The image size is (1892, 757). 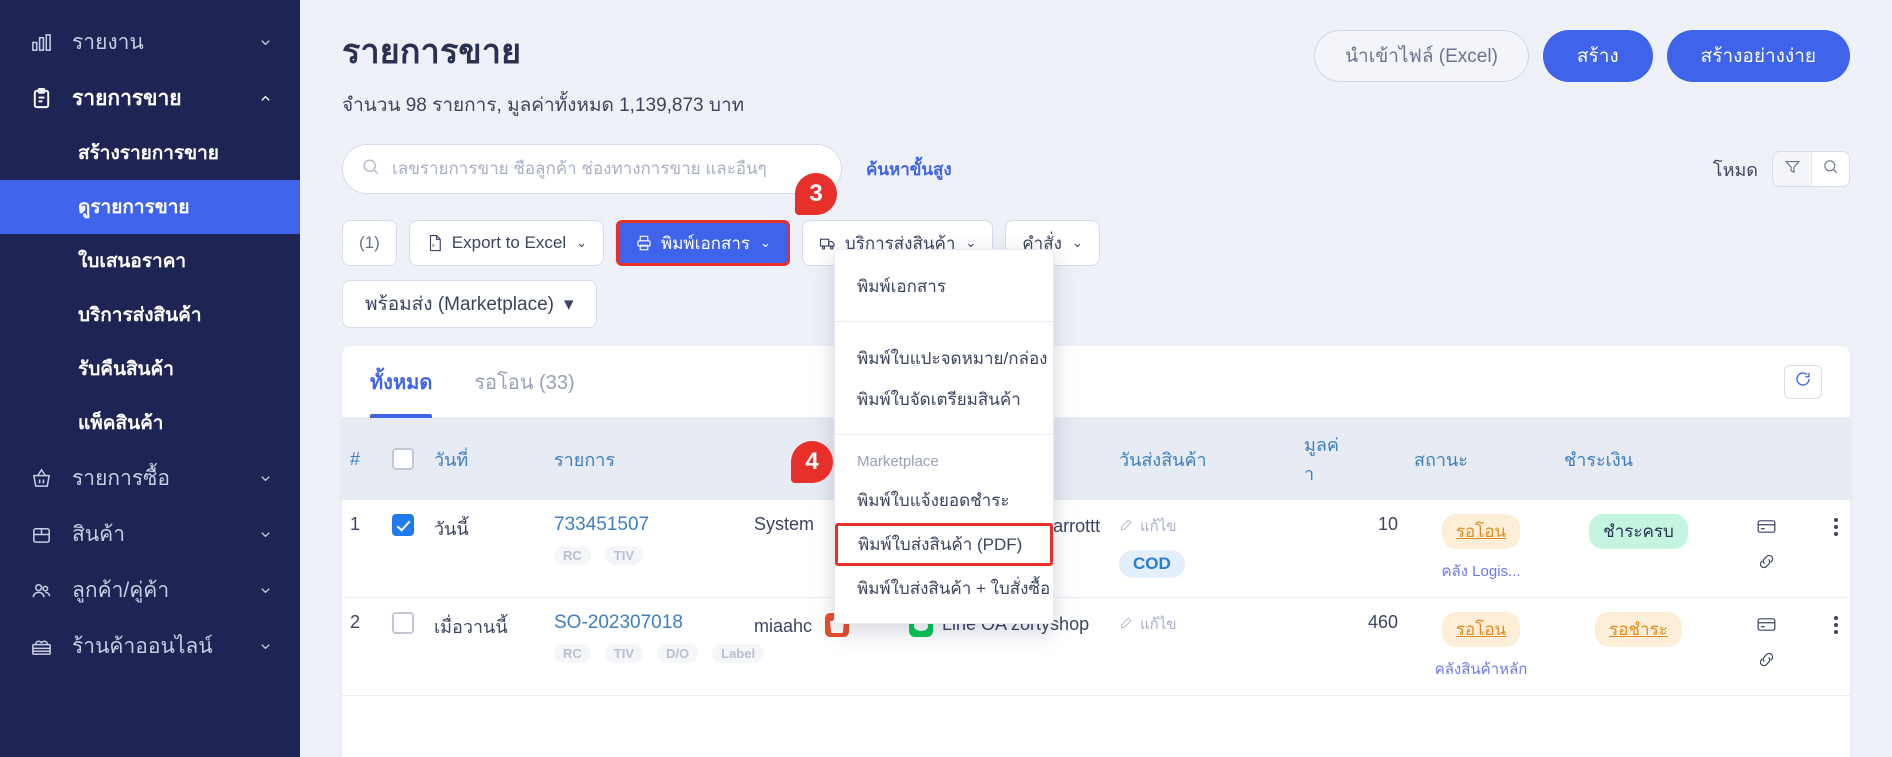 What do you see at coordinates (601, 524) in the screenshot?
I see `order-link: 733451507` at bounding box center [601, 524].